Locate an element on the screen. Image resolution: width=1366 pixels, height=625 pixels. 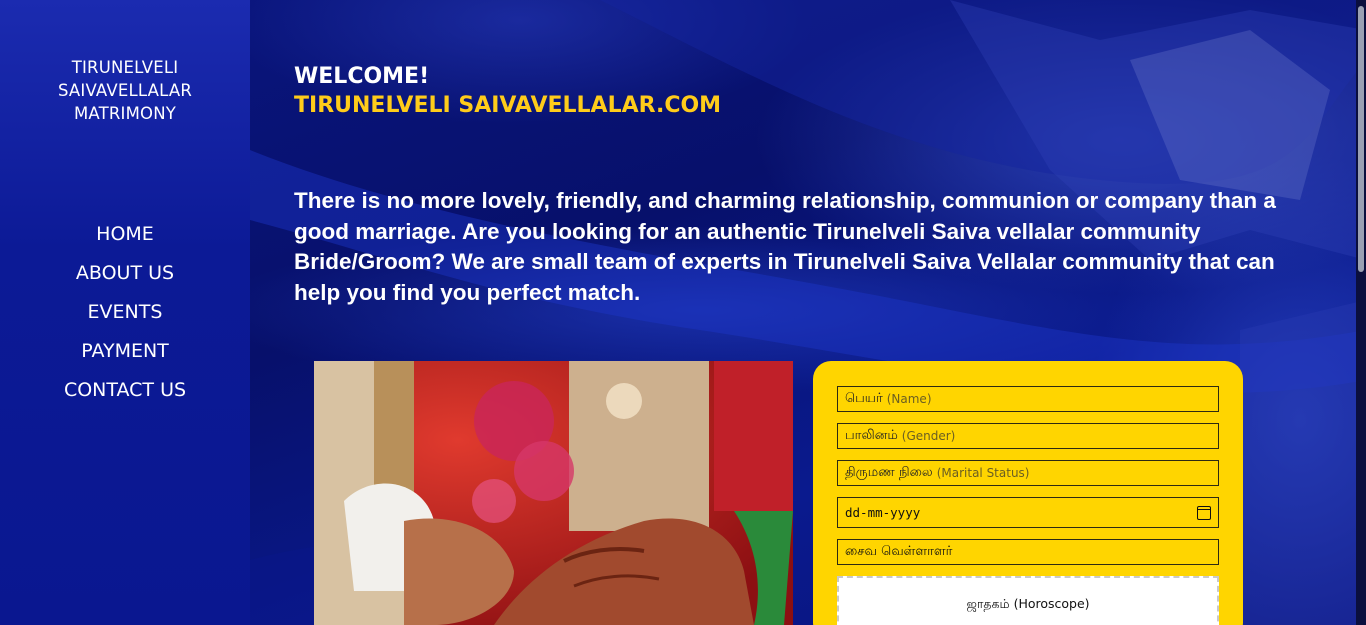
nav-events-link: EVENTS is located at coordinates (125, 312).